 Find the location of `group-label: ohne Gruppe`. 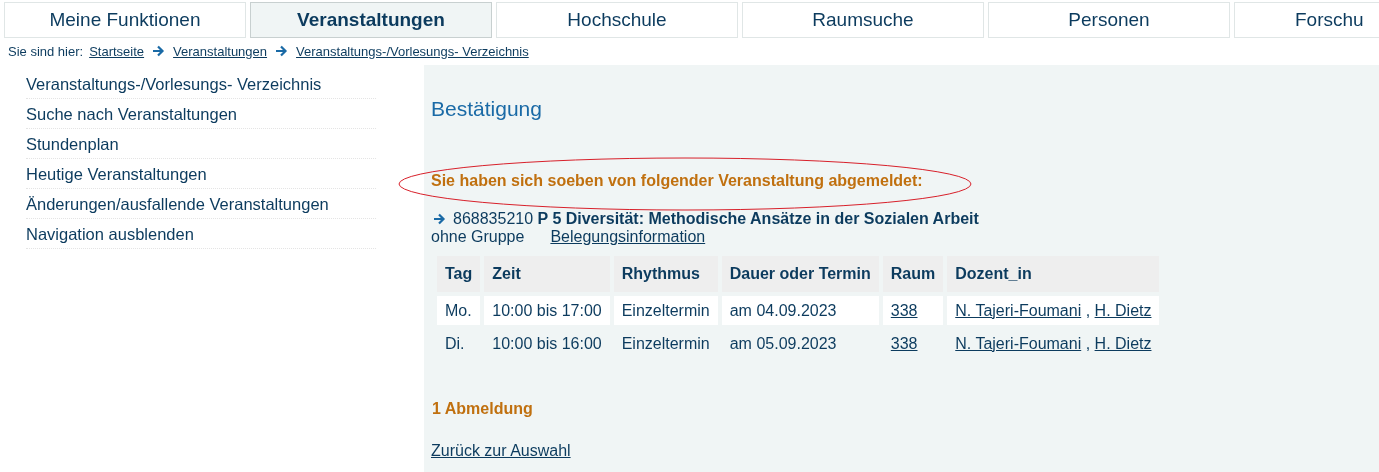

group-label: ohne Gruppe is located at coordinates (478, 237).